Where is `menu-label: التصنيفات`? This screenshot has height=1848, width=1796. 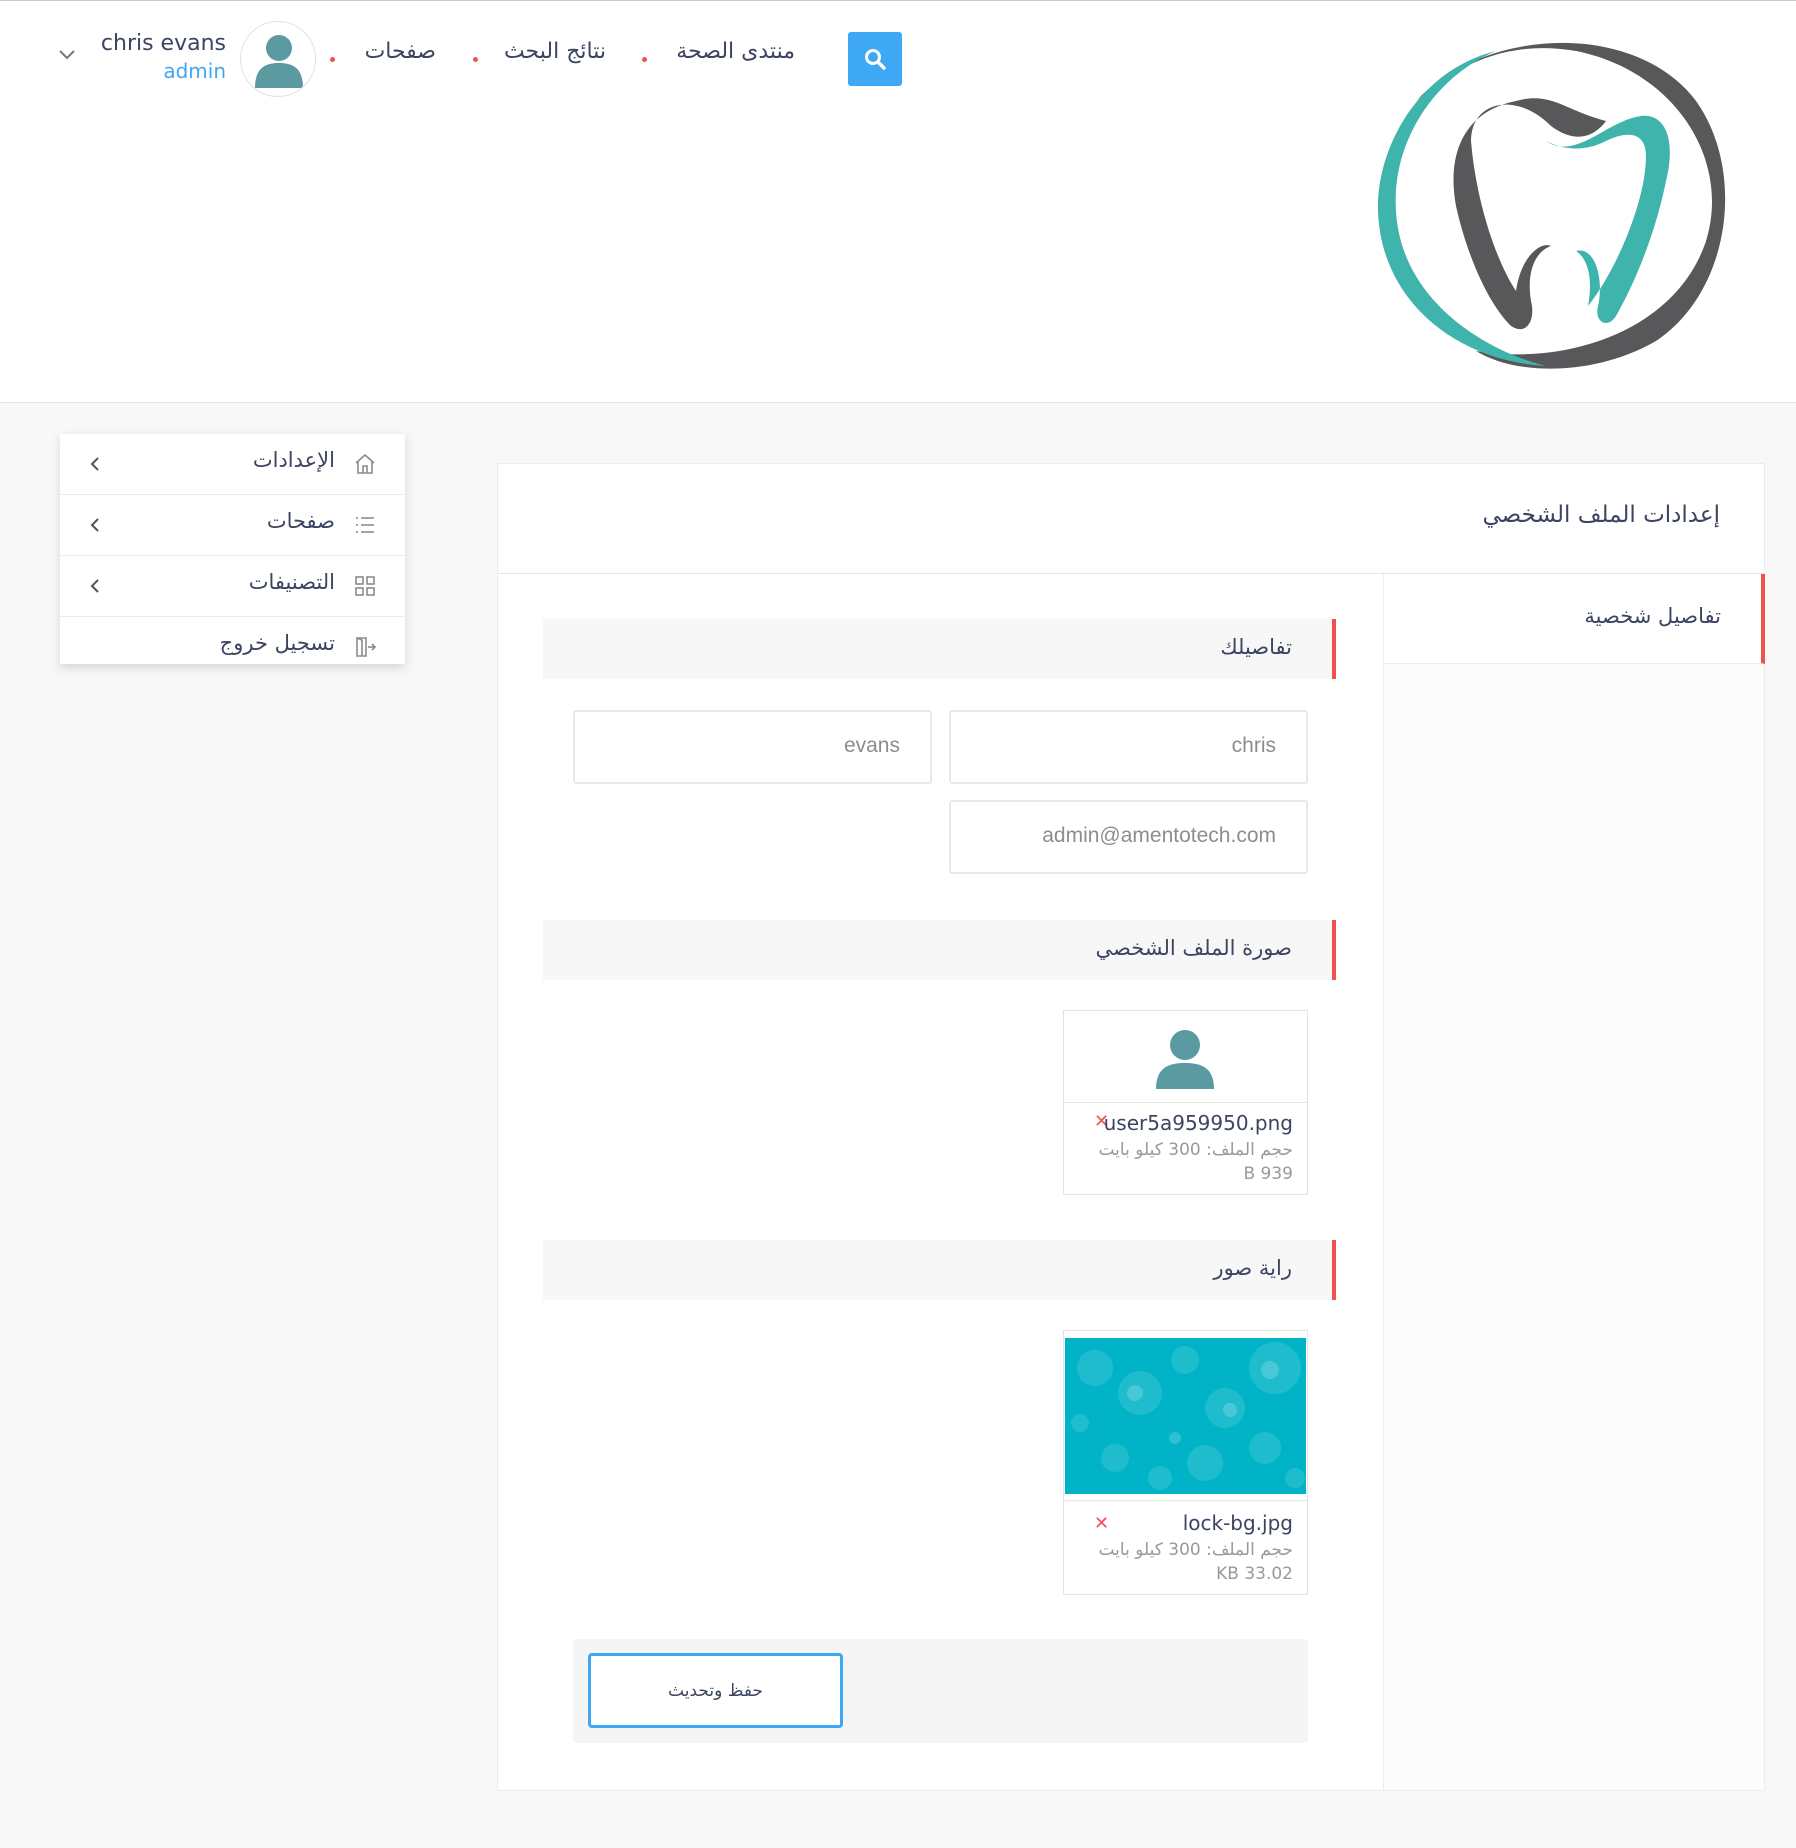
menu-label: التصنيفات is located at coordinates (291, 582).